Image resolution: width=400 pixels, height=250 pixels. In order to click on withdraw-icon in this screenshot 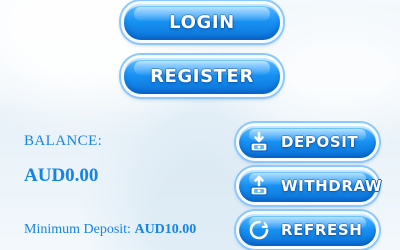, I will do `click(259, 186)`.